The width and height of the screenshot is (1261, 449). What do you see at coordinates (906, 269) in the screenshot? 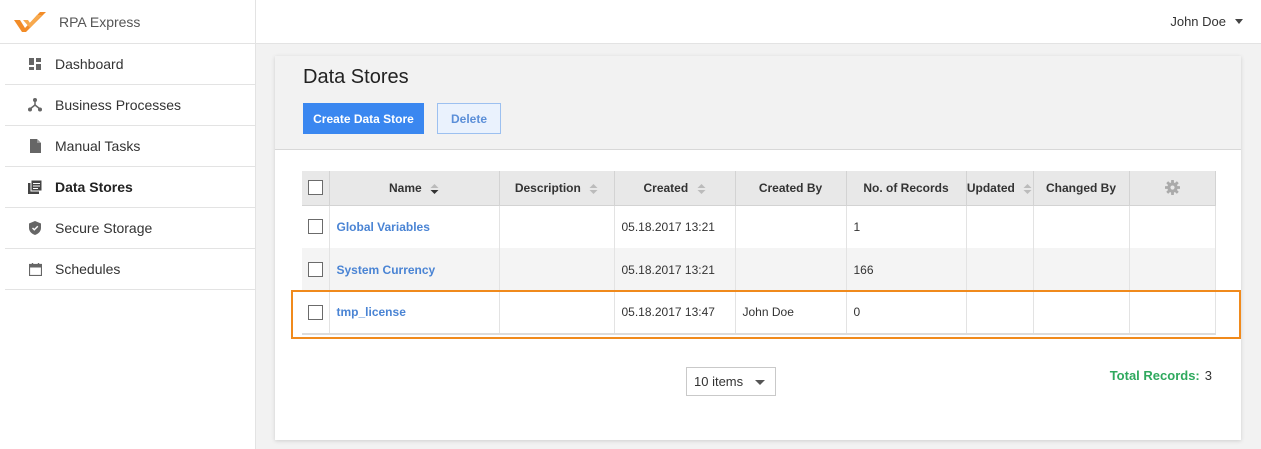
I see `cell-records: 166` at bounding box center [906, 269].